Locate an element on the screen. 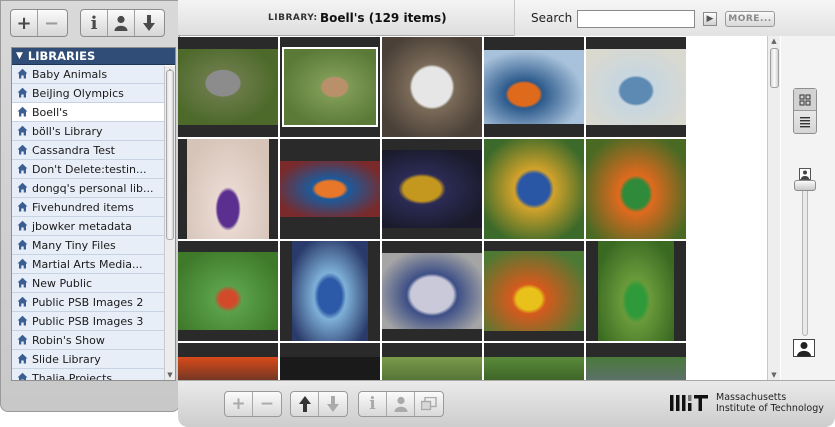 The width and height of the screenshot is (835, 427). libraries-header-label: LIBRARIES is located at coordinates (61, 56).